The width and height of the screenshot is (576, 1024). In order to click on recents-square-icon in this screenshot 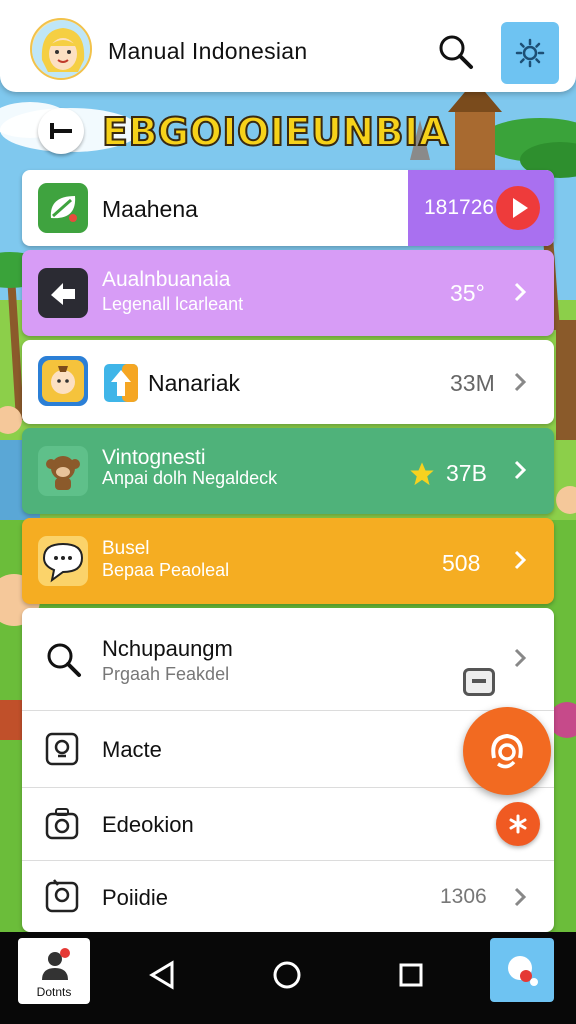, I will do `click(411, 975)`.